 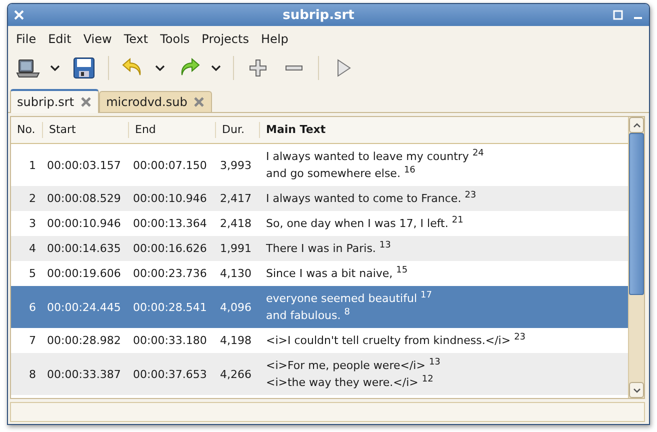 What do you see at coordinates (170, 273) in the screenshot?
I see `table-cell-text: 00:00:23.736` at bounding box center [170, 273].